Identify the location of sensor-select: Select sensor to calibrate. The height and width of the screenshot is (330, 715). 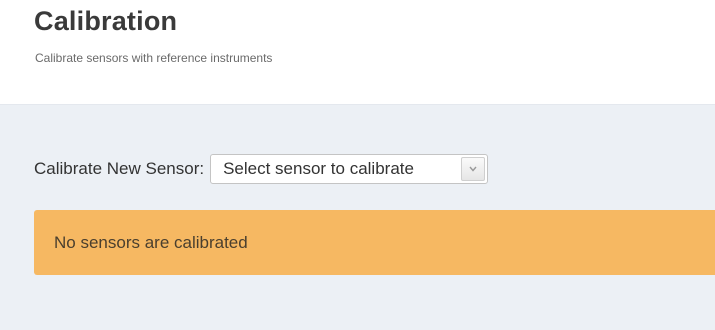
(349, 169).